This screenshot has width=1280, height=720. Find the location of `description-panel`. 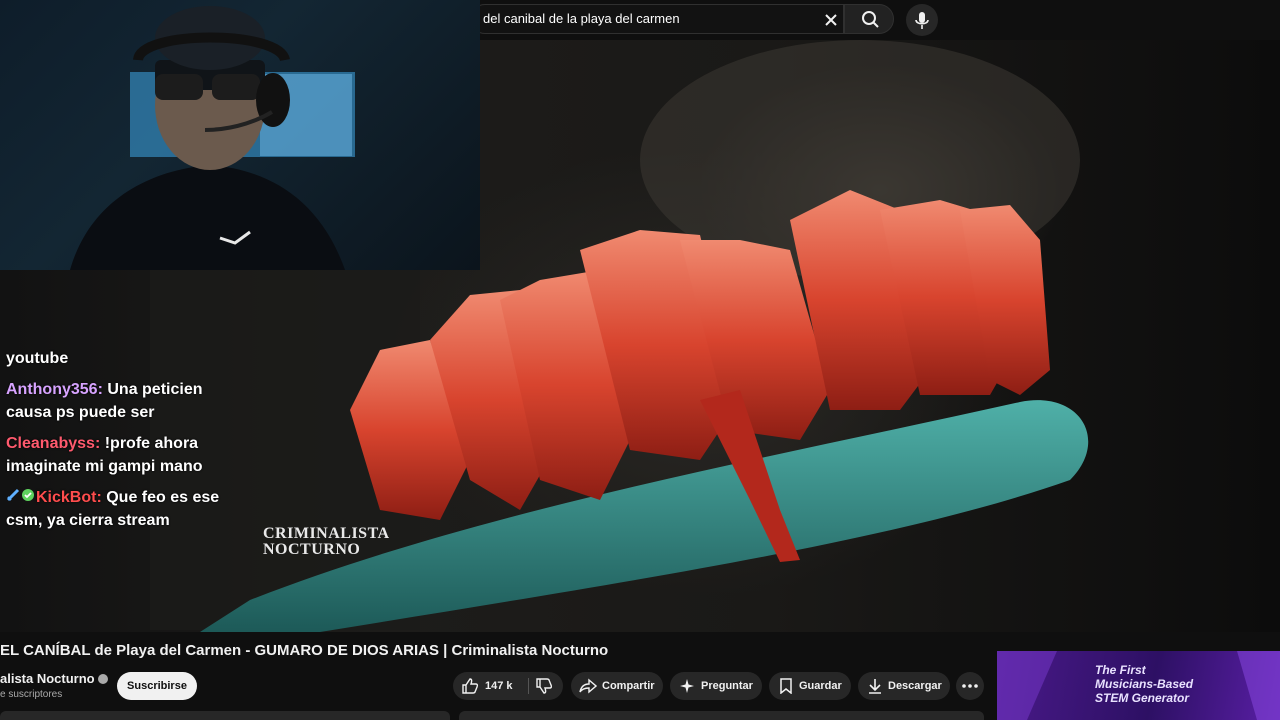

description-panel is located at coordinates (225, 715).